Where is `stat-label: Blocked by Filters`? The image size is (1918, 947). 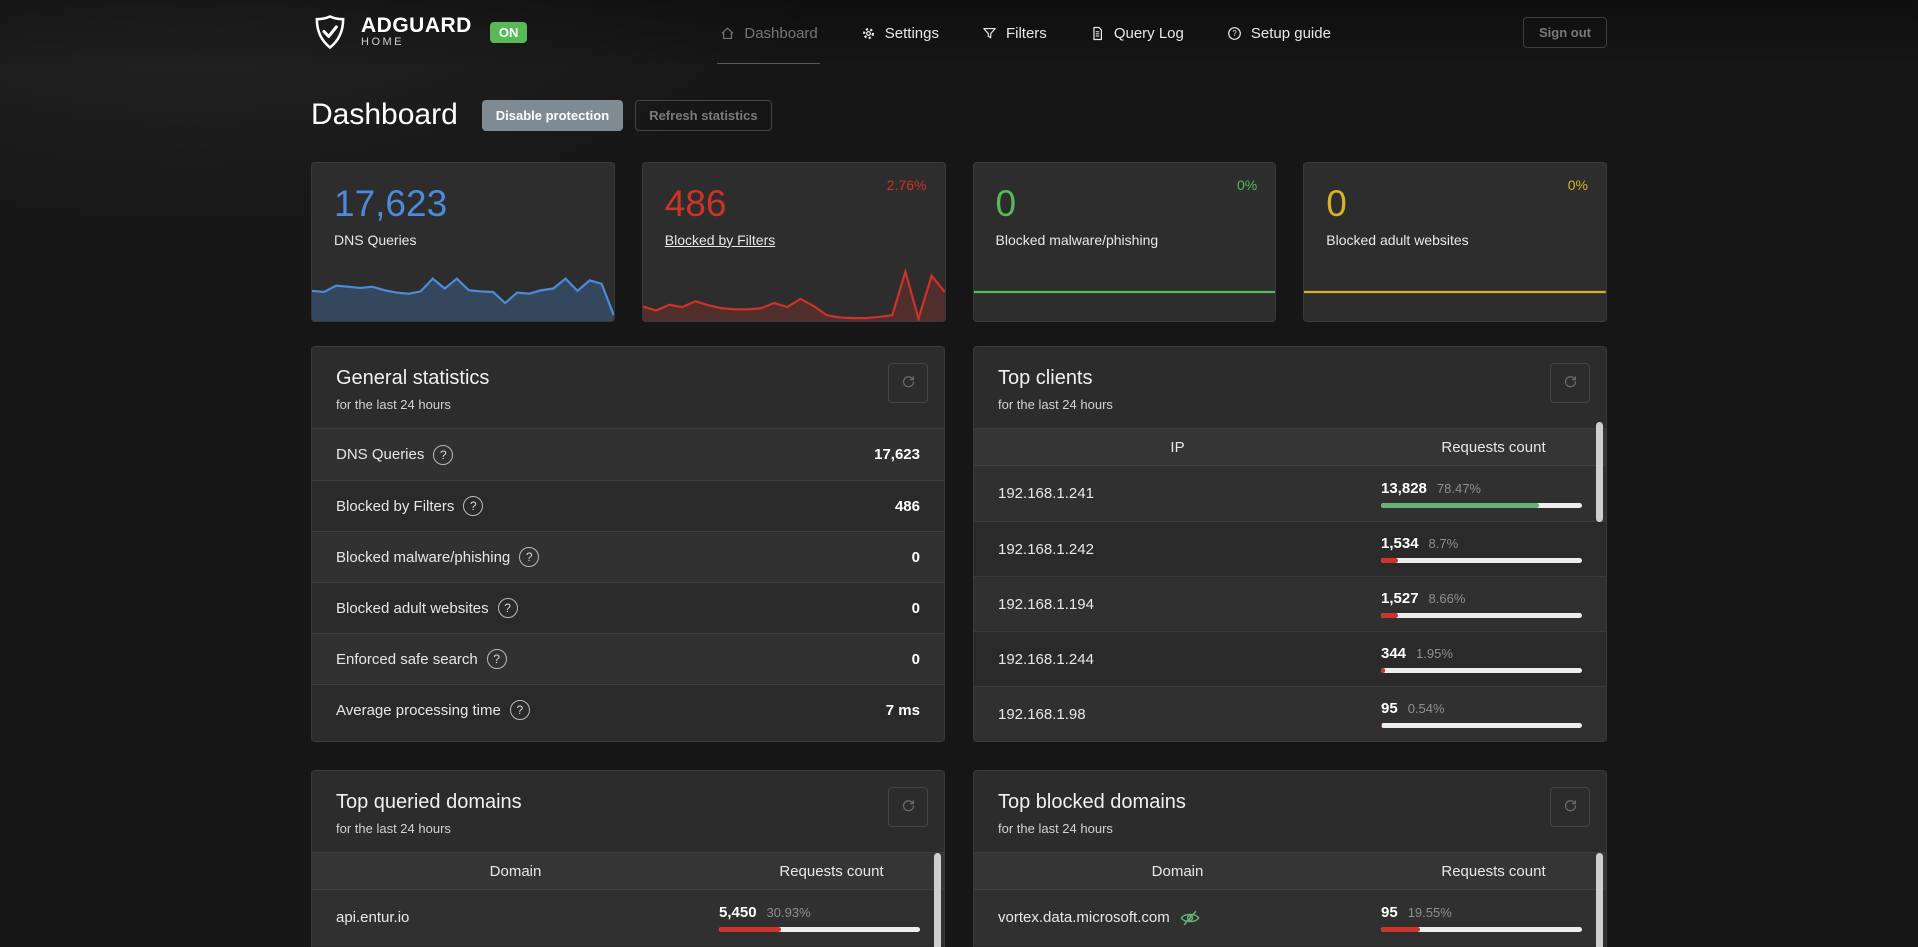 stat-label: Blocked by Filters is located at coordinates (720, 240).